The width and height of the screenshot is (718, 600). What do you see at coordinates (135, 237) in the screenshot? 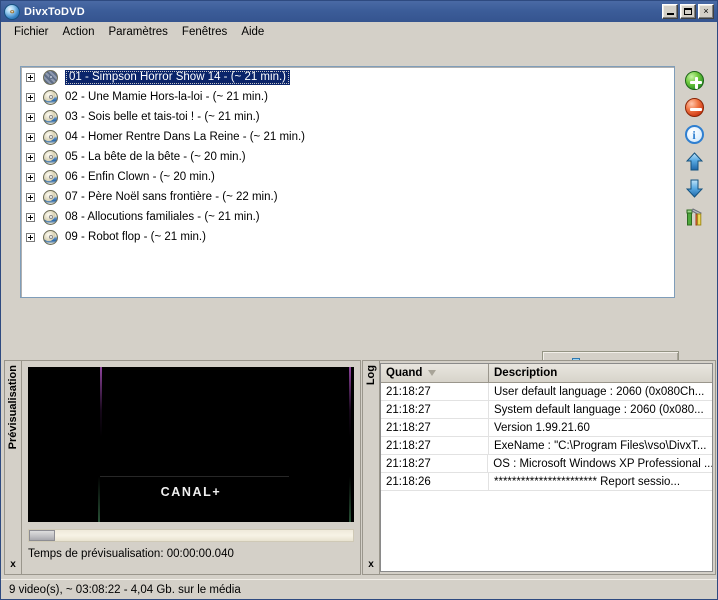
I see `list-item-label: 09 - Robot flop - (~ 21 min.)` at bounding box center [135, 237].